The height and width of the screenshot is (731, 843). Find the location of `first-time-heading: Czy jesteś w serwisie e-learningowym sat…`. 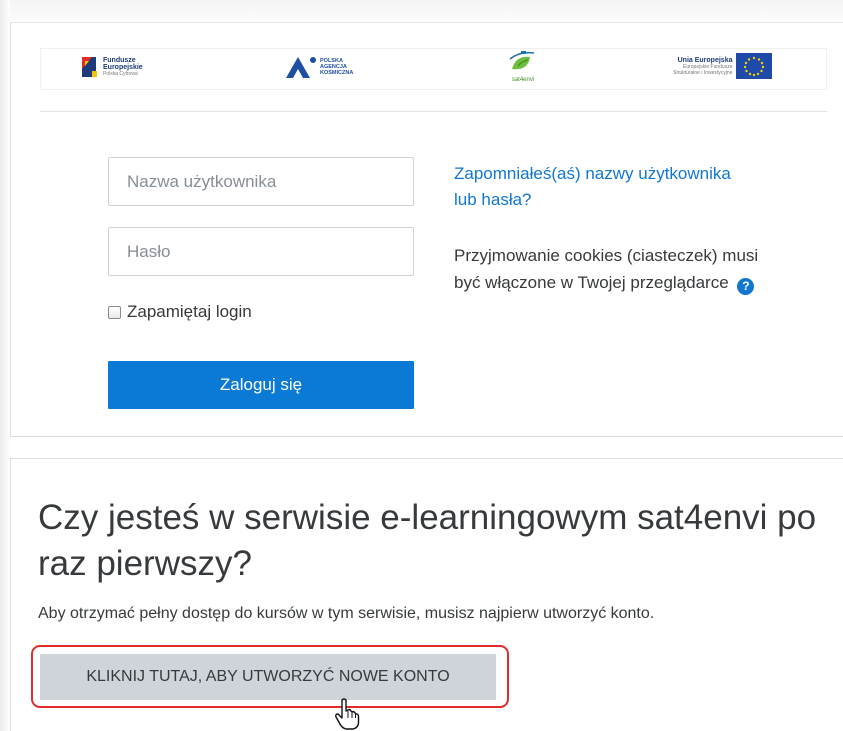

first-time-heading: Czy jesteś w serwisie e-learningowym sat… is located at coordinates (427, 540).